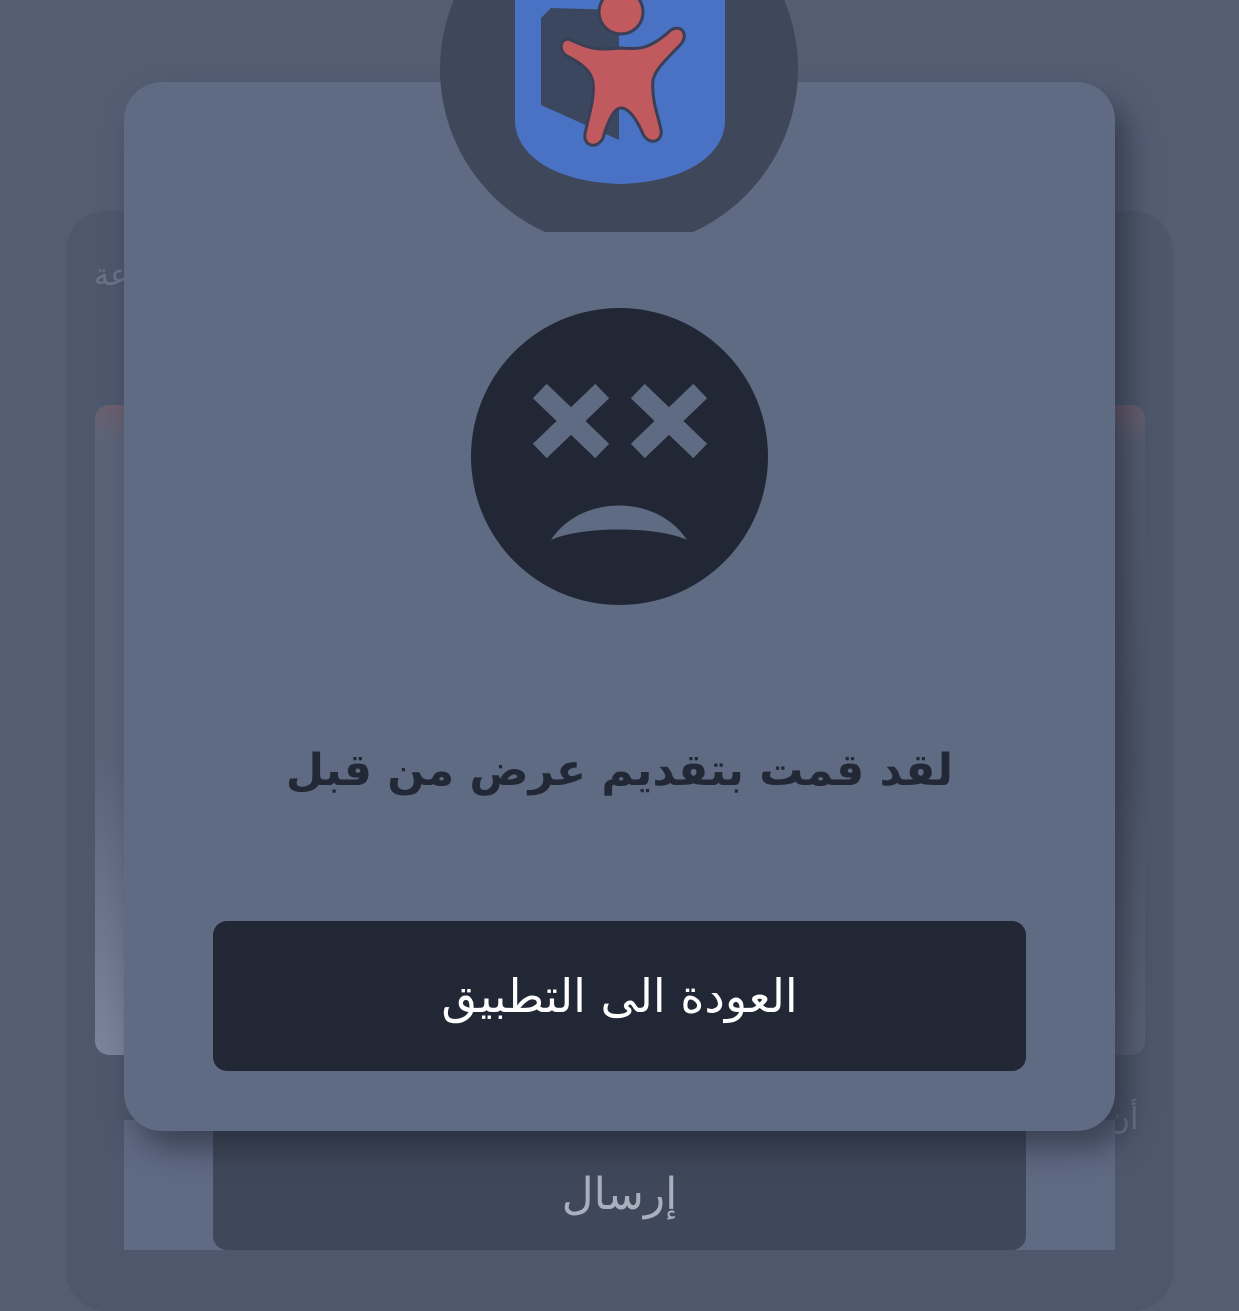  What do you see at coordinates (111, 275) in the screenshot?
I see `background-text-fragment: عة` at bounding box center [111, 275].